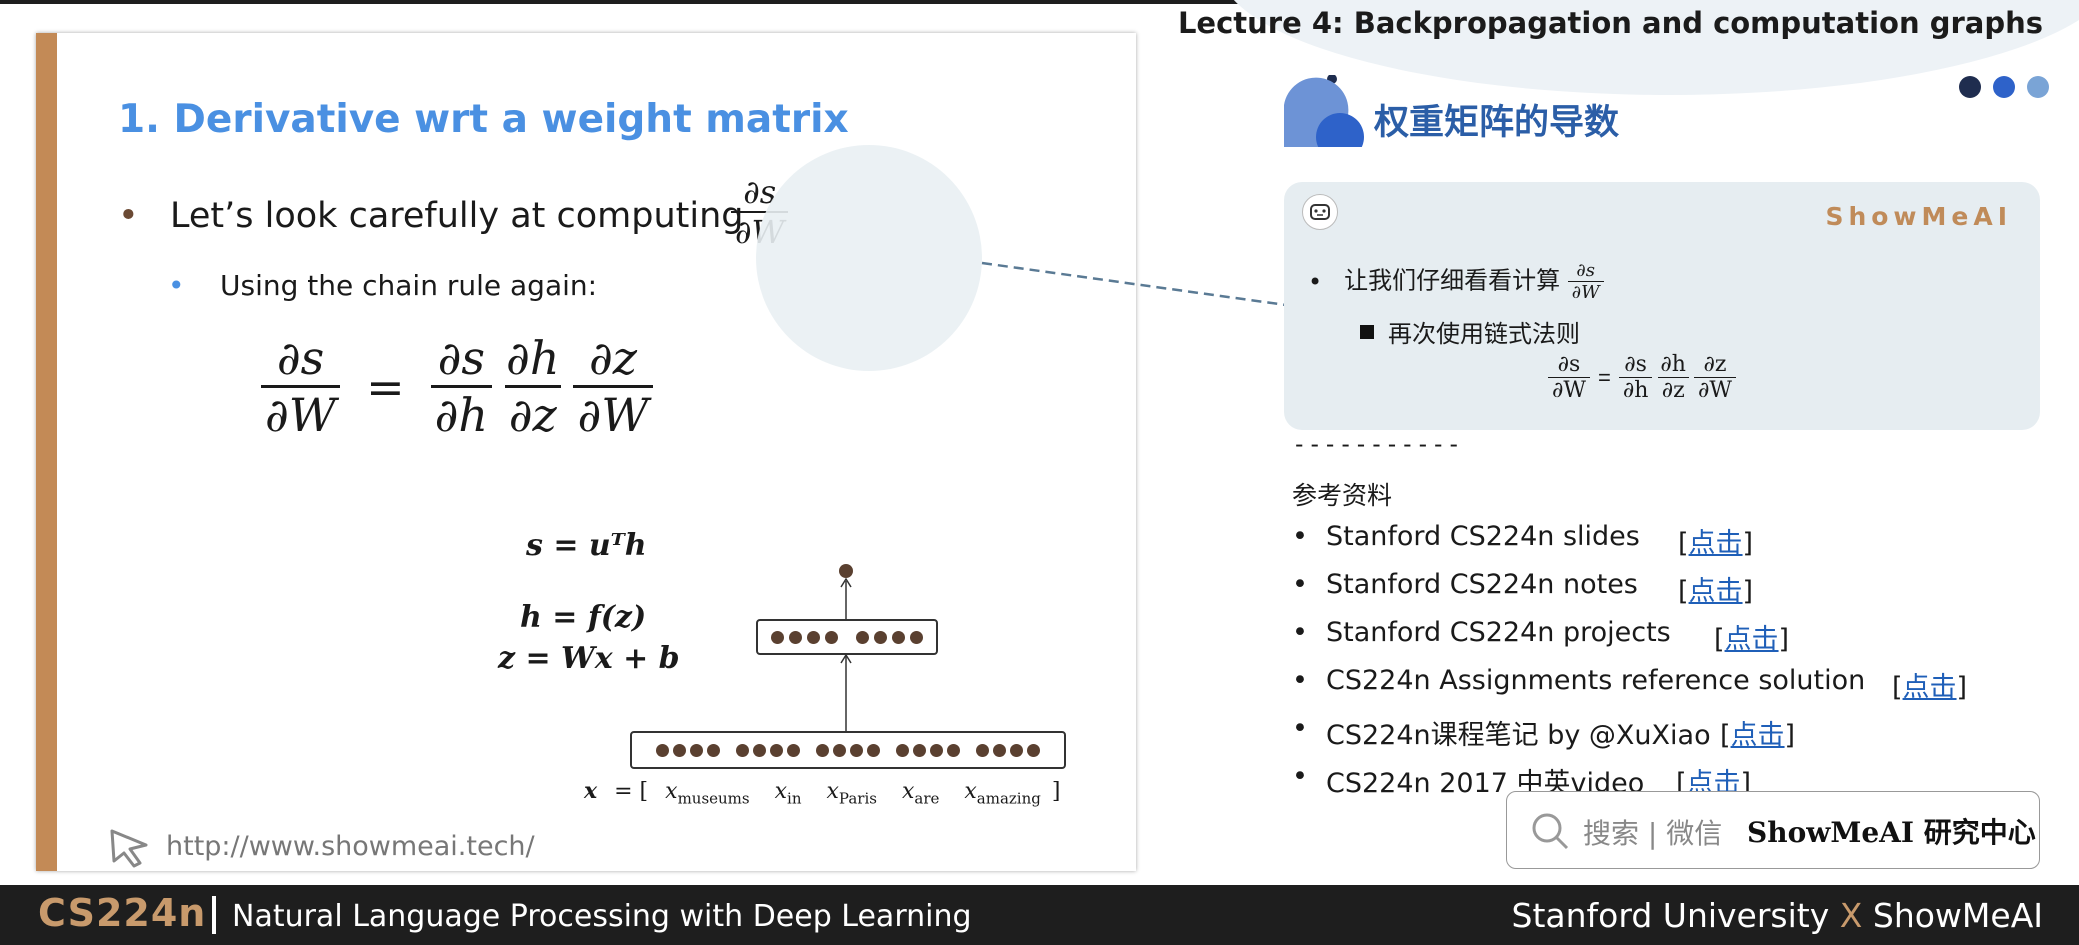 The width and height of the screenshot is (2079, 945). I want to click on dot-mid, so click(2004, 87).